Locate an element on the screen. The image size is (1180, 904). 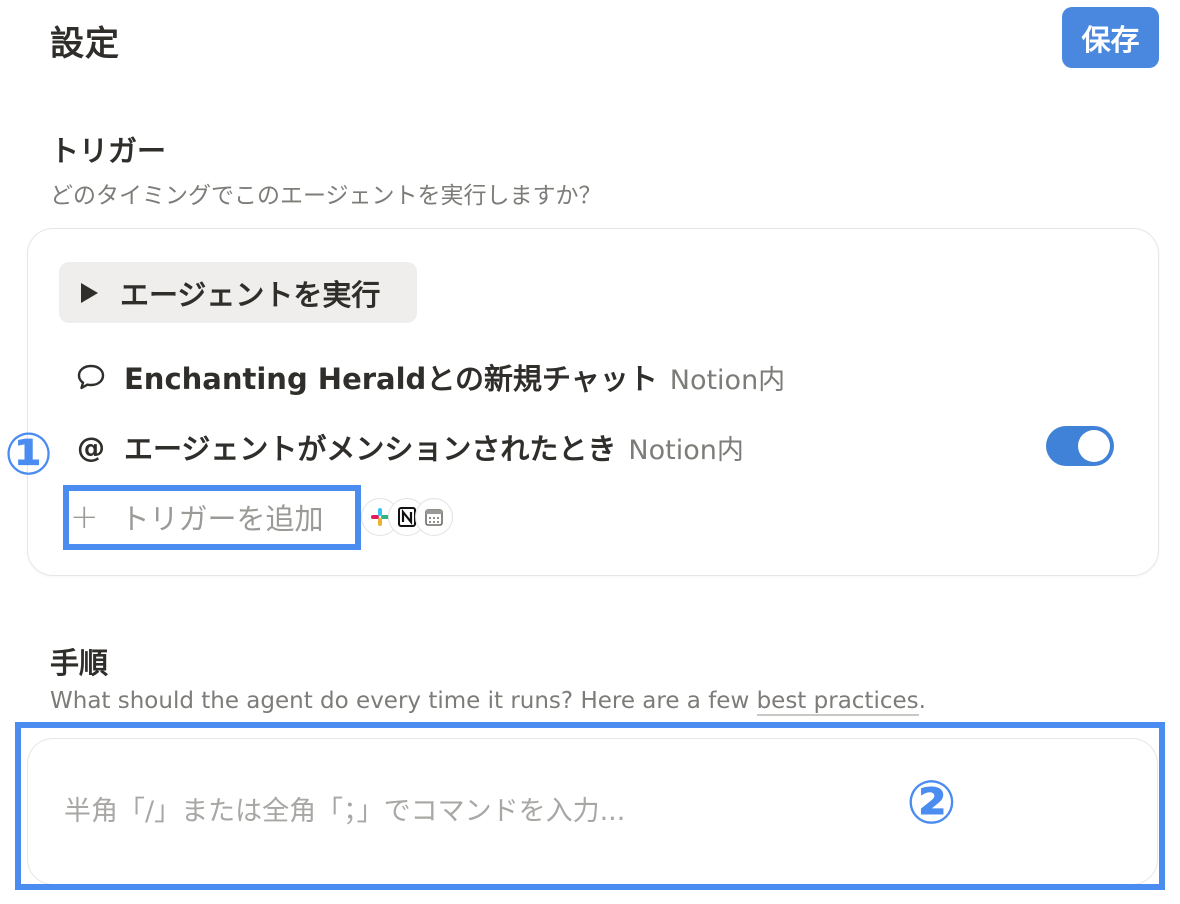
trigger-item-label: Enchanting Heraldとの新規チャット is located at coordinates (391, 379).